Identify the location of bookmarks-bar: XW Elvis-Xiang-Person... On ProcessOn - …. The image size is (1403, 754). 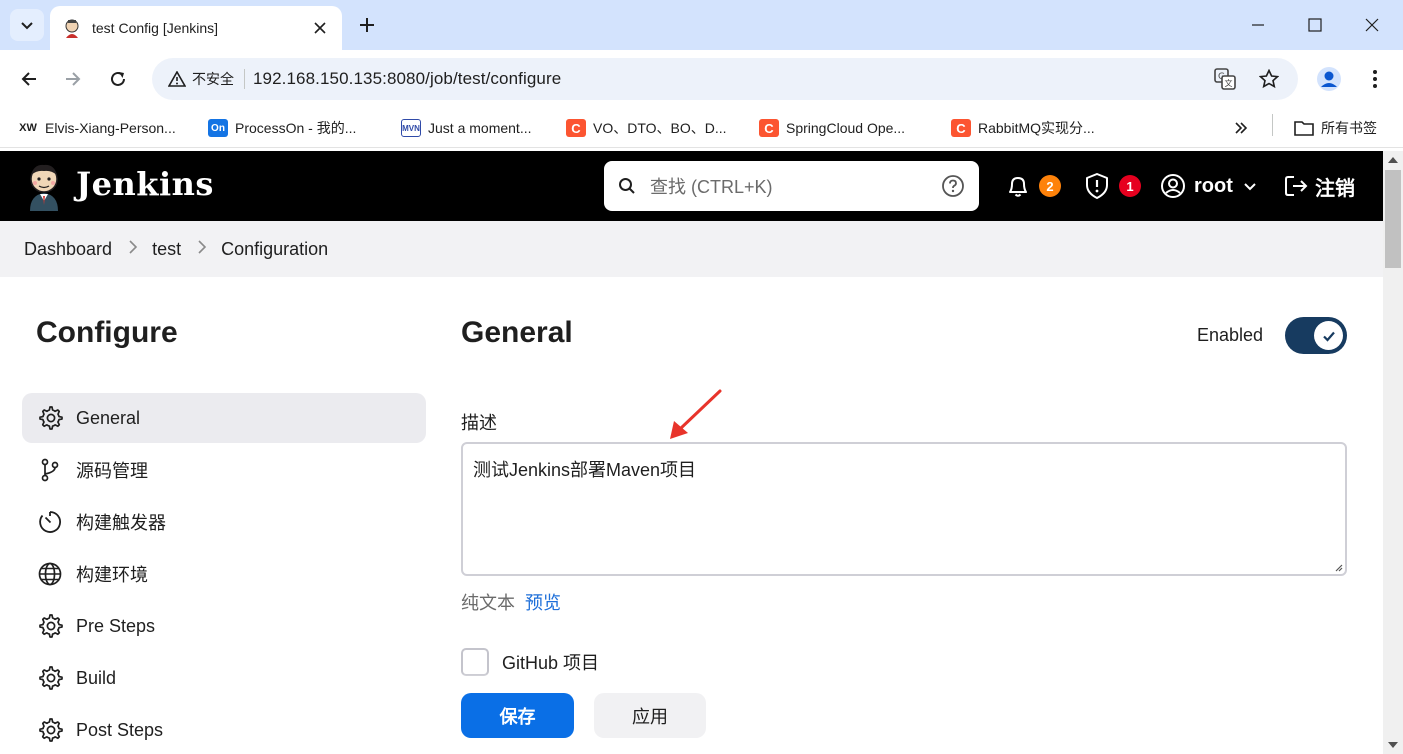
(701, 128).